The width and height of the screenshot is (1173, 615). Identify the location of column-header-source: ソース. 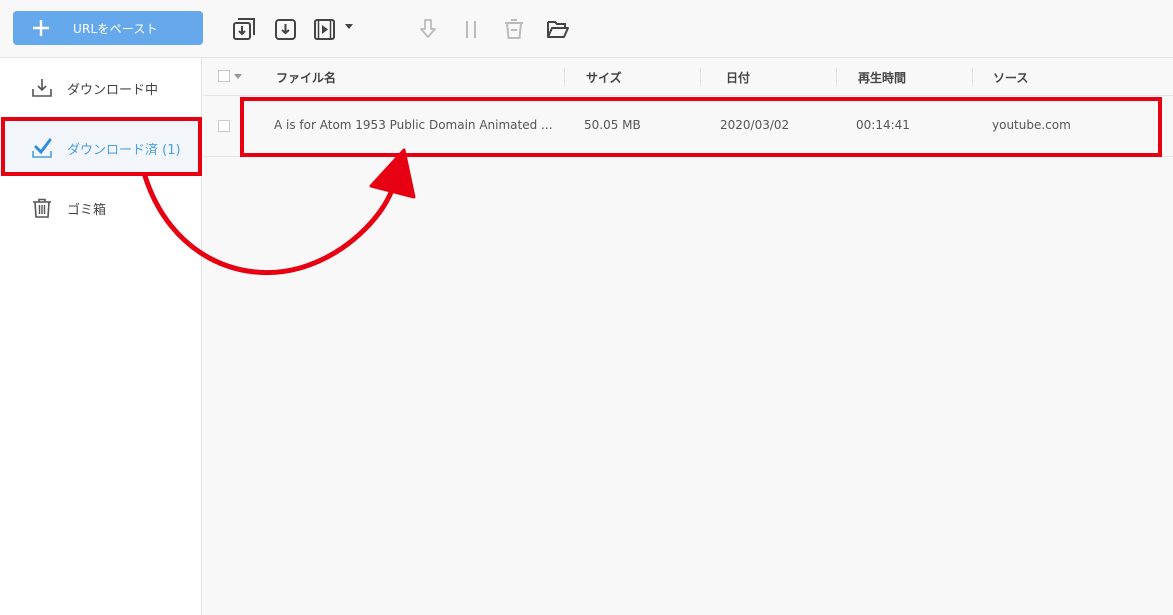
(1010, 77).